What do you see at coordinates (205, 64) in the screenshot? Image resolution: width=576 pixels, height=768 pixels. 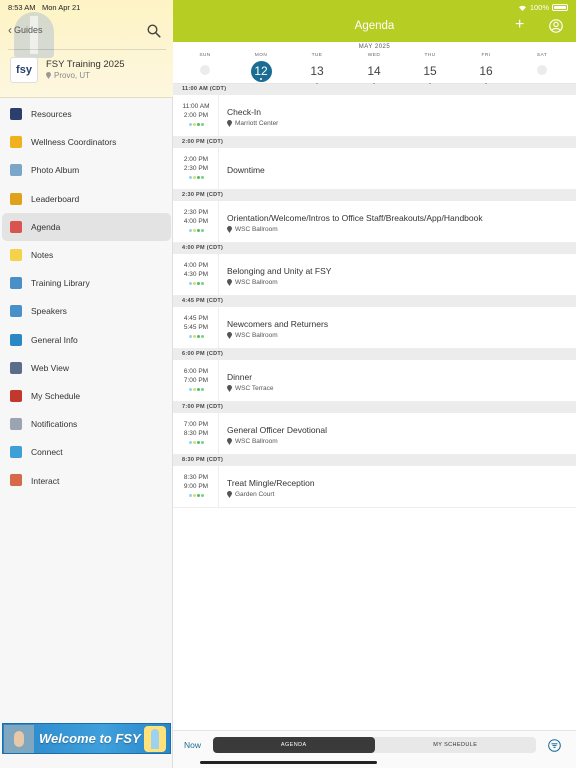 I see `day-sun: SUN` at bounding box center [205, 64].